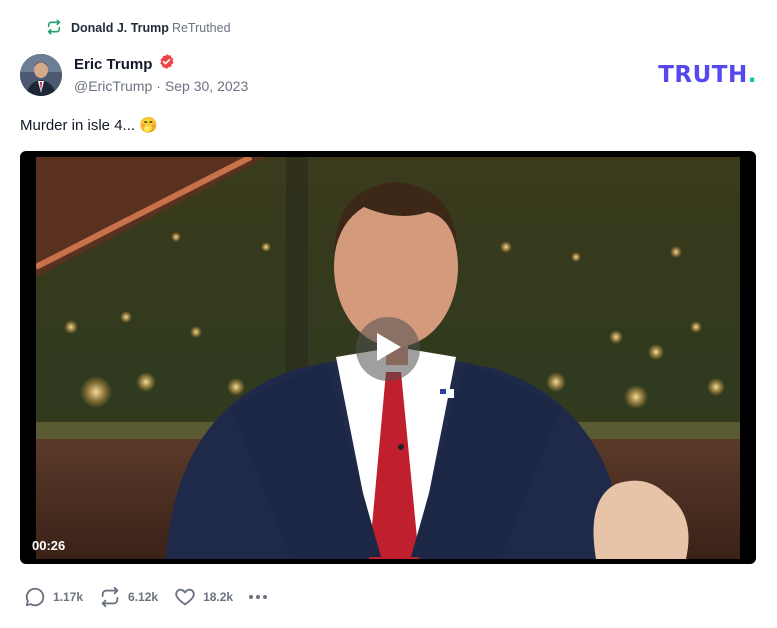 The image size is (777, 628). I want to click on action-bar: 1.17k 6.12k 18.2k, so click(146, 597).